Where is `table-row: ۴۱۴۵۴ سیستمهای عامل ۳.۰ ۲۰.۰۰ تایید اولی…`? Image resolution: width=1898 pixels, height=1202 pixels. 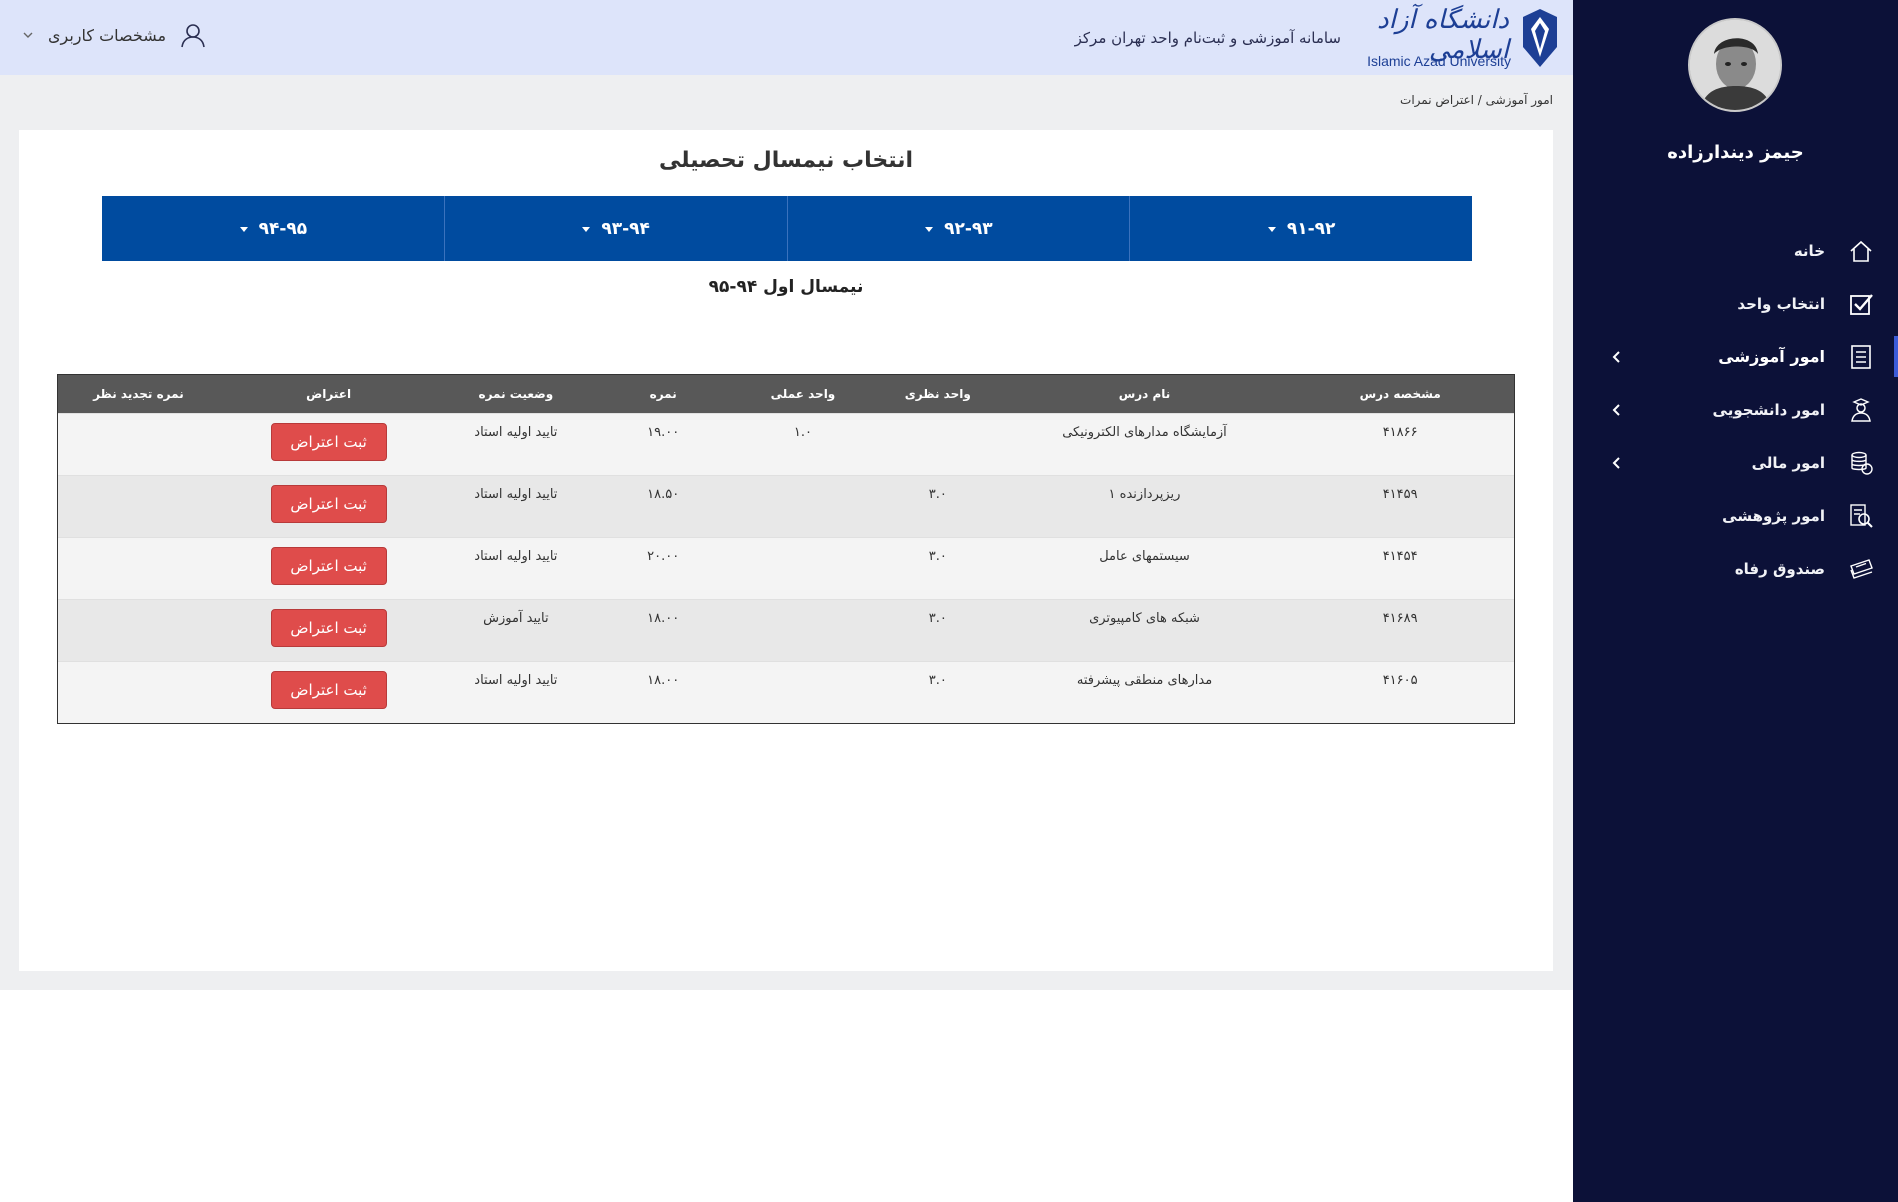
table-row: ۴۱۴۵۴ سیستمهای عامل ۳.۰ ۲۰.۰۰ تایید اولی… is located at coordinates (786, 568).